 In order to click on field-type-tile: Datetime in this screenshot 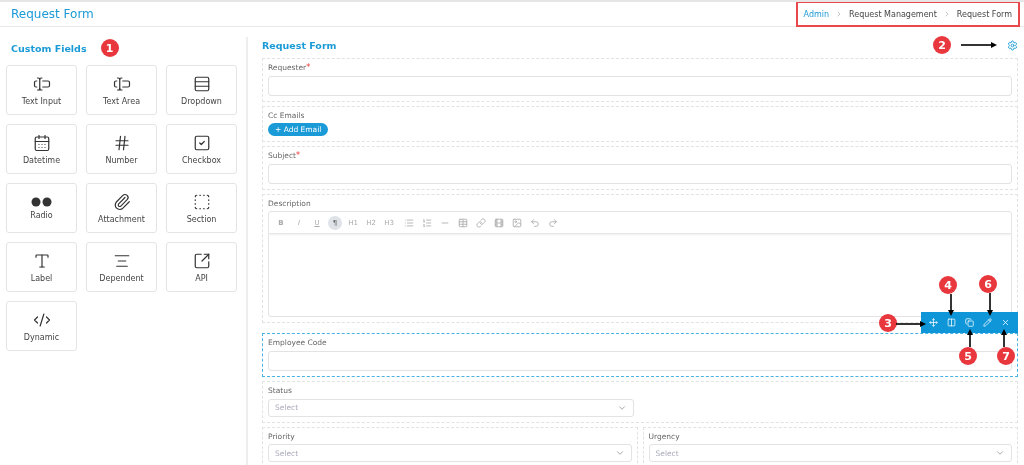, I will do `click(41, 149)`.